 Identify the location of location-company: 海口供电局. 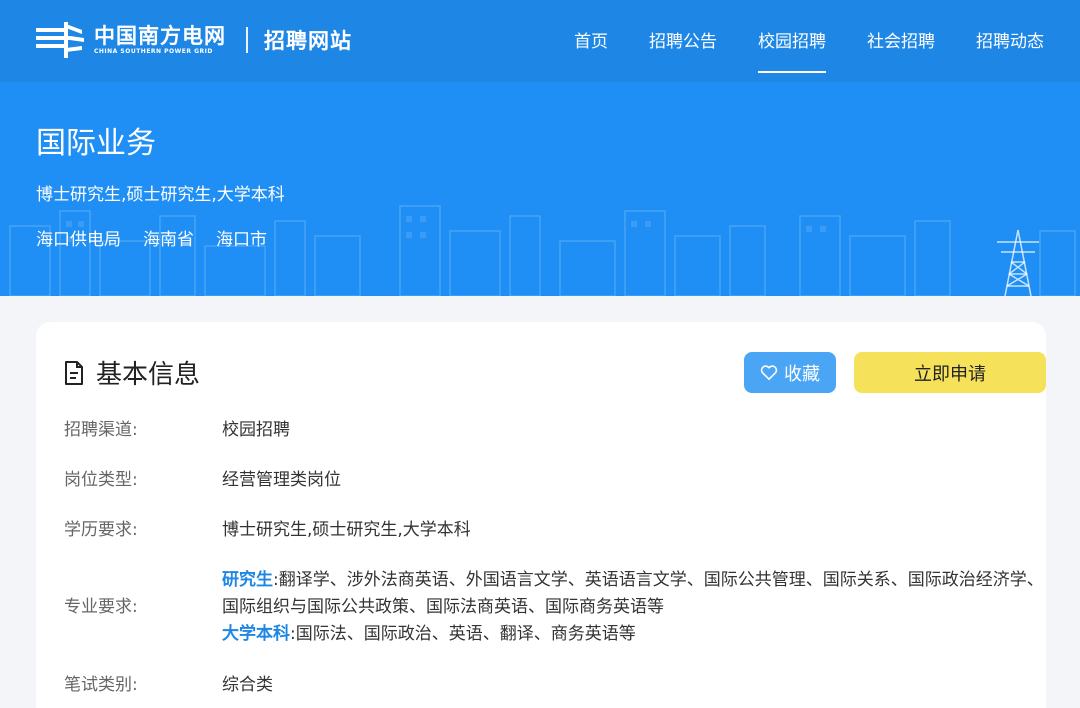
(78, 240).